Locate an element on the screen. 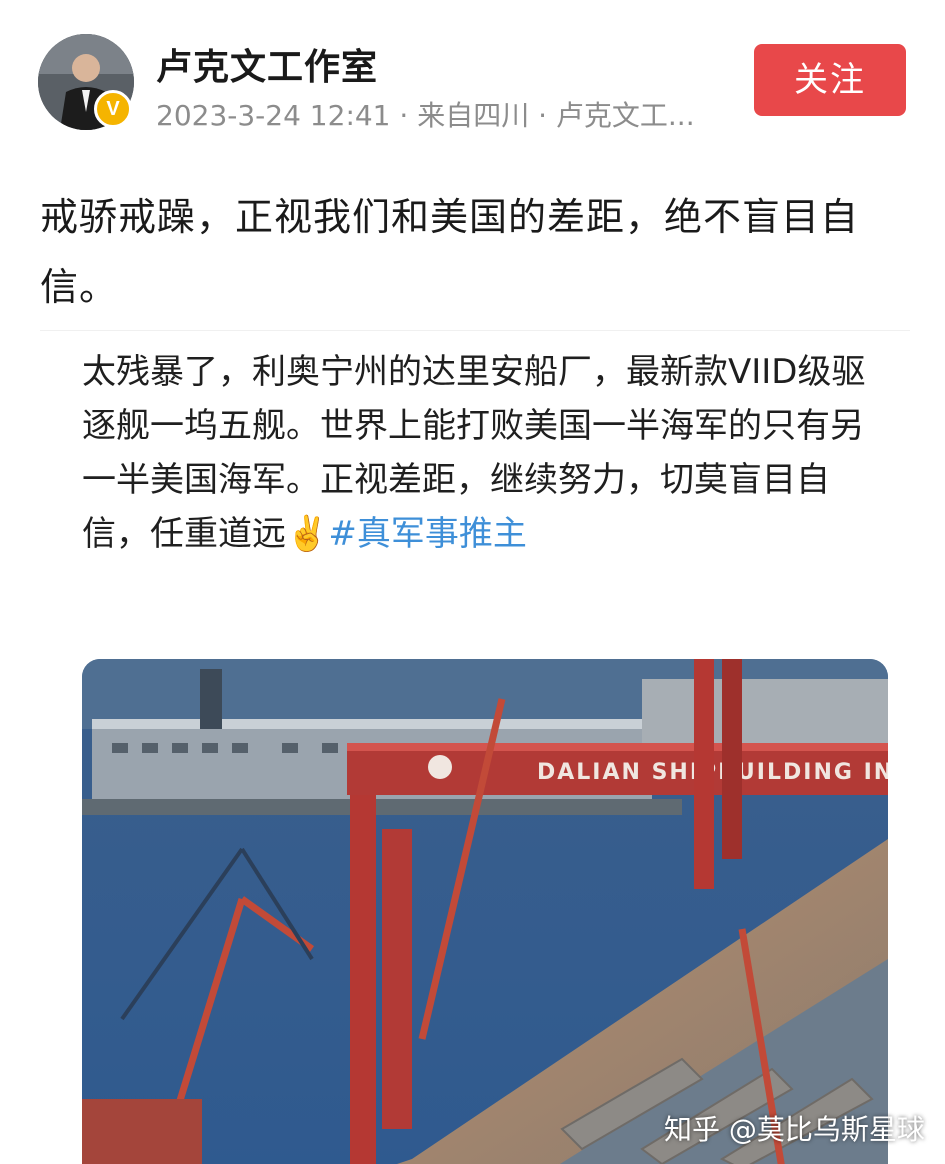 Image resolution: width=945 pixels, height=1164 pixels. author-name: 卢克文工作室 is located at coordinates (267, 64).